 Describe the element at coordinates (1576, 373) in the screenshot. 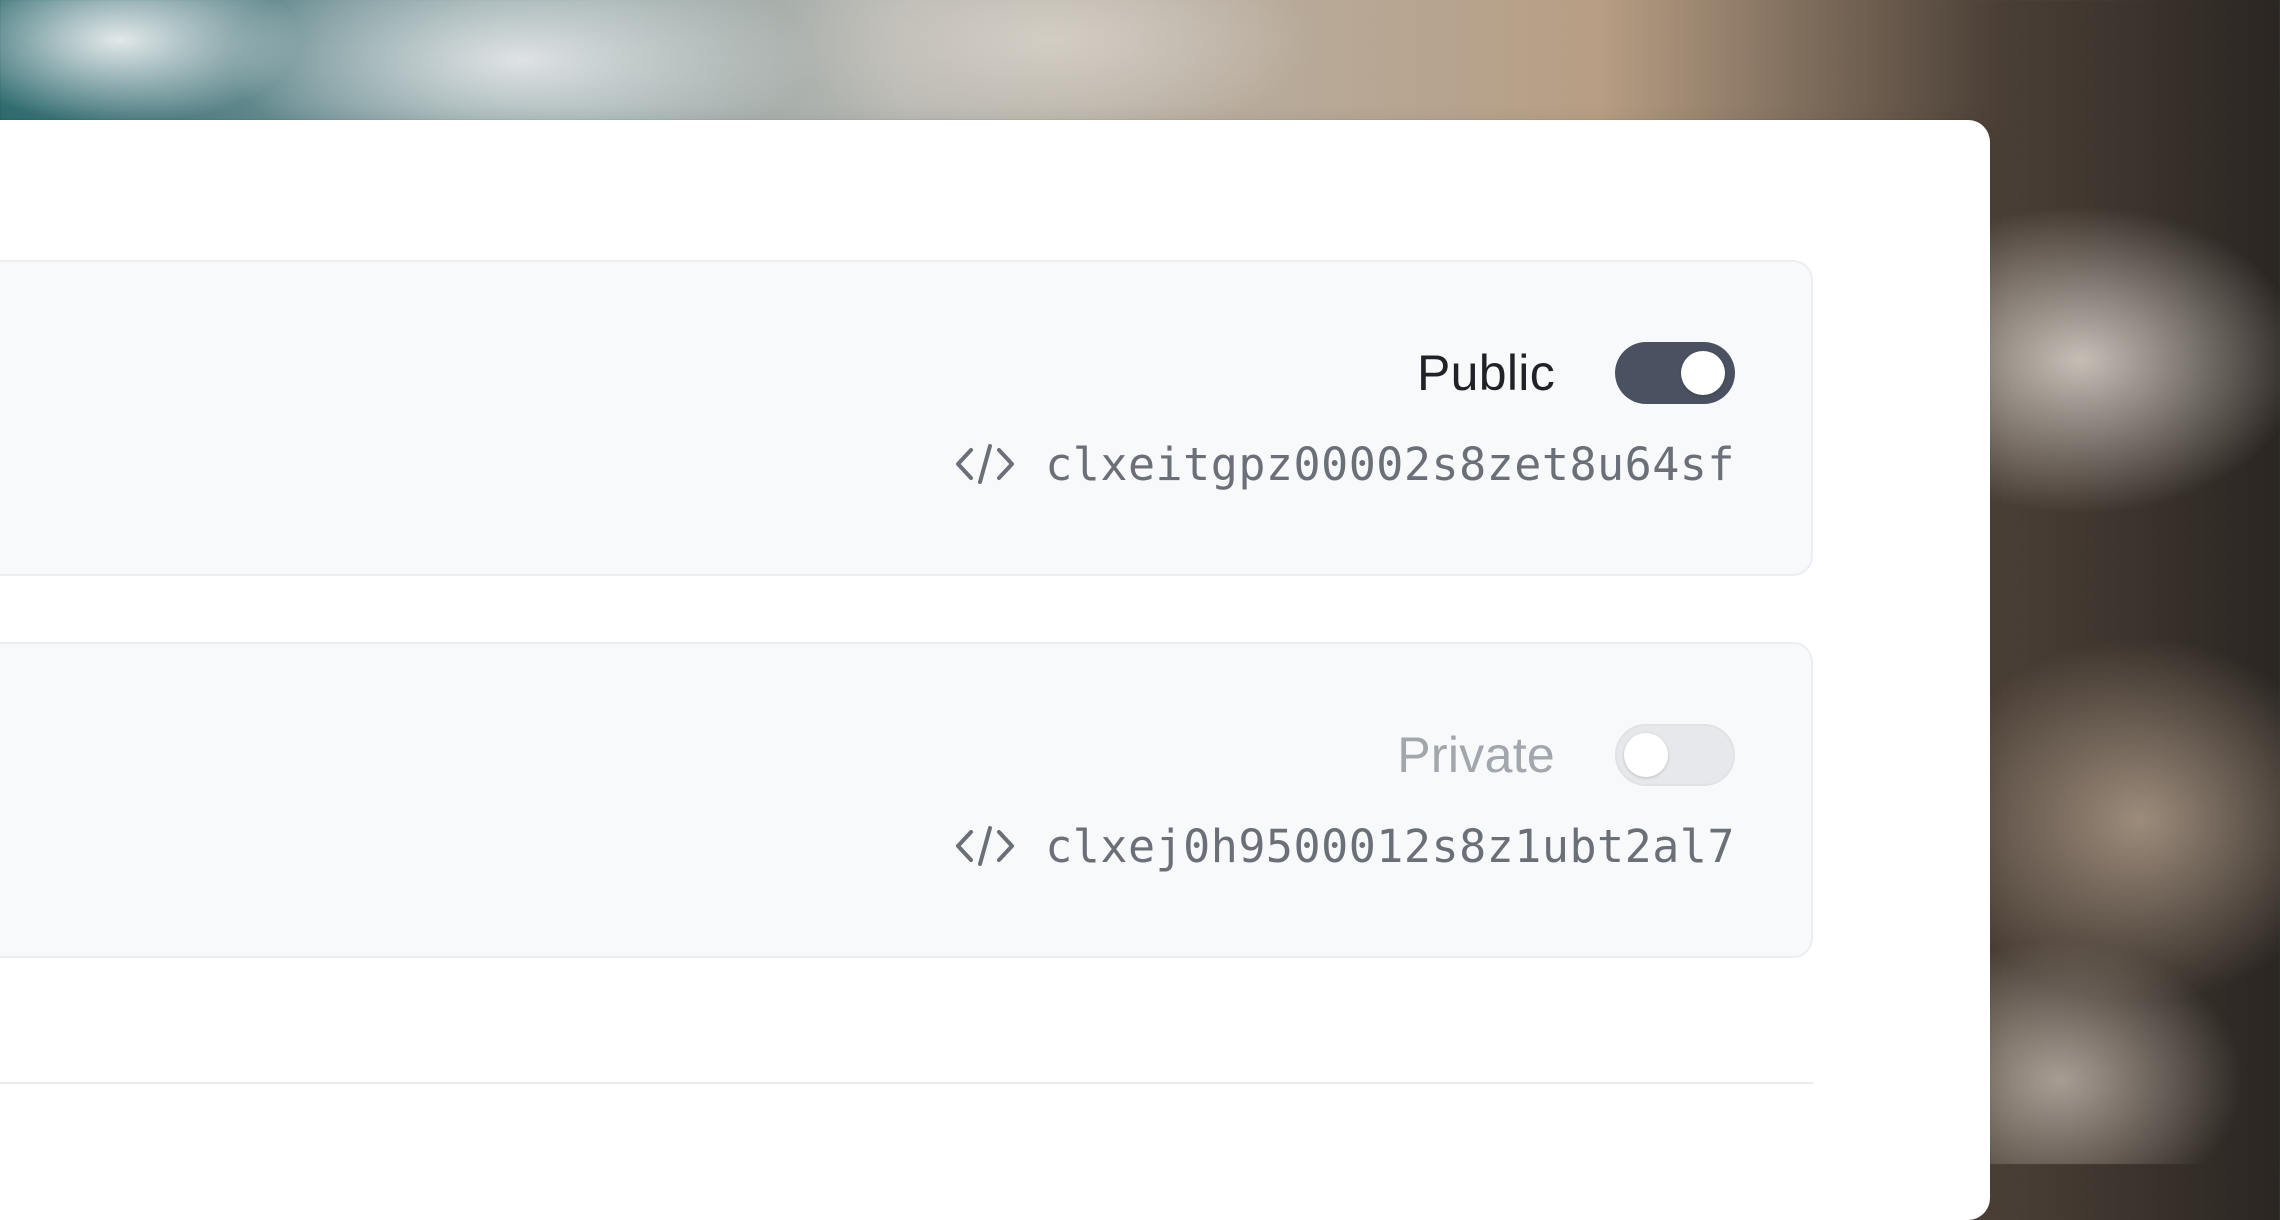

I see `visibility-control: Public` at that location.